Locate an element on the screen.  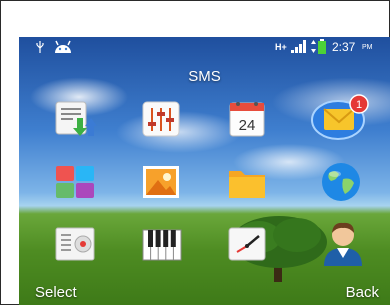
folder-app-icon is located at coordinates (248, 182).